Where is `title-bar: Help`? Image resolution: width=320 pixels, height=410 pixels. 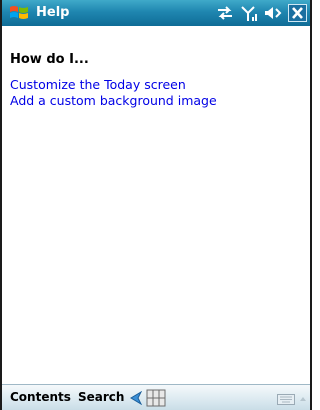 title-bar: Help is located at coordinates (156, 13).